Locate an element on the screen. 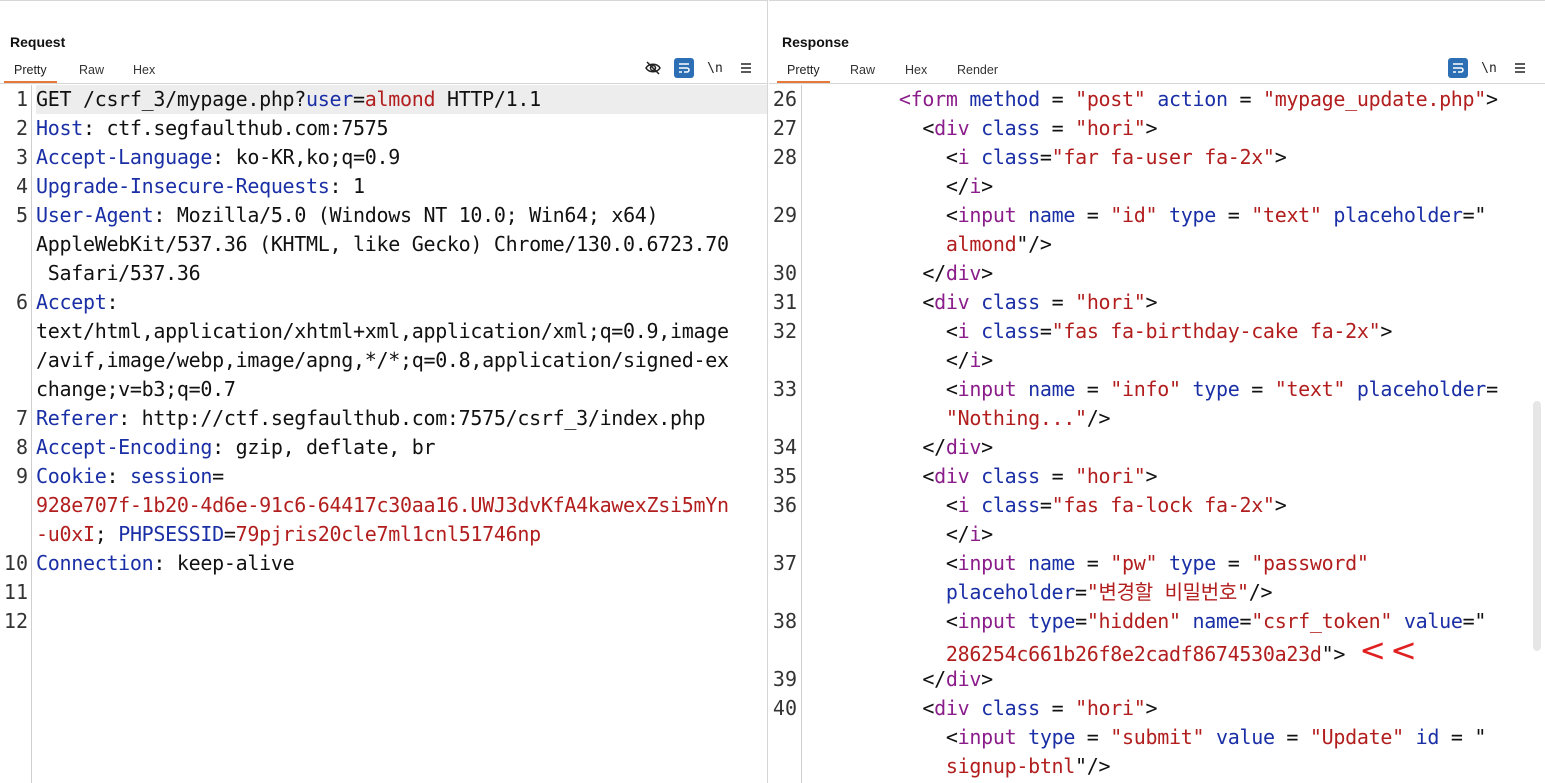 This screenshot has height=783, width=1545. code-token: "csrf_token" is located at coordinates (1322, 621).